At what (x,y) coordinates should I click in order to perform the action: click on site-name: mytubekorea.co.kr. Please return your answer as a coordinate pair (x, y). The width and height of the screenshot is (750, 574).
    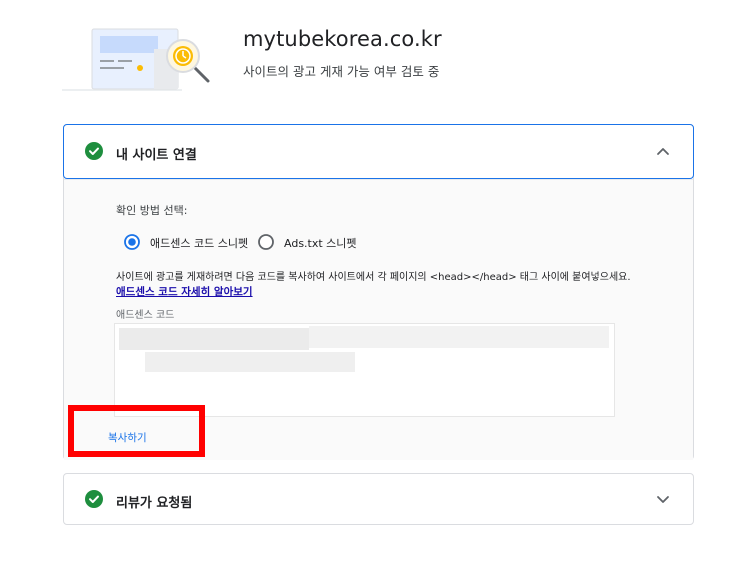
    Looking at the image, I should click on (342, 39).